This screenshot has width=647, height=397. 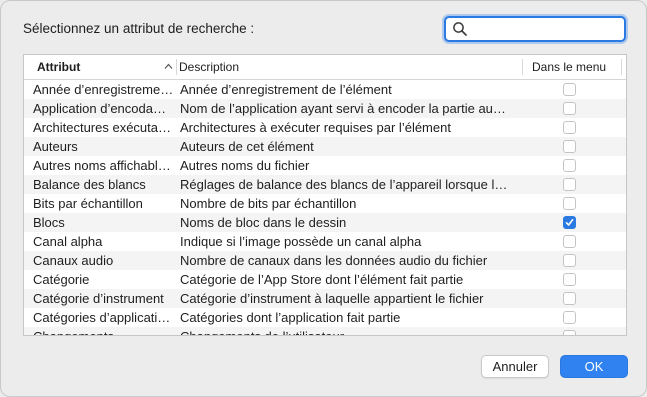 What do you see at coordinates (247, 146) in the screenshot?
I see `attribute-description-cell: Auteurs de cet élément` at bounding box center [247, 146].